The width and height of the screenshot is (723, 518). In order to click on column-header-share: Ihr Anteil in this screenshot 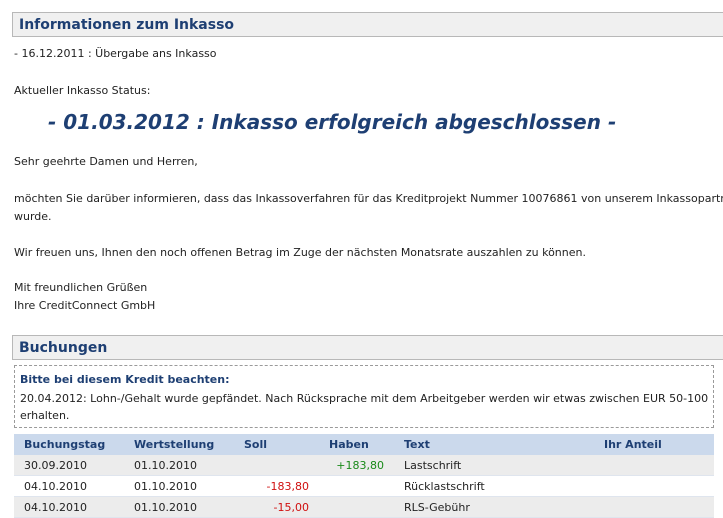, I will do `click(654, 444)`.